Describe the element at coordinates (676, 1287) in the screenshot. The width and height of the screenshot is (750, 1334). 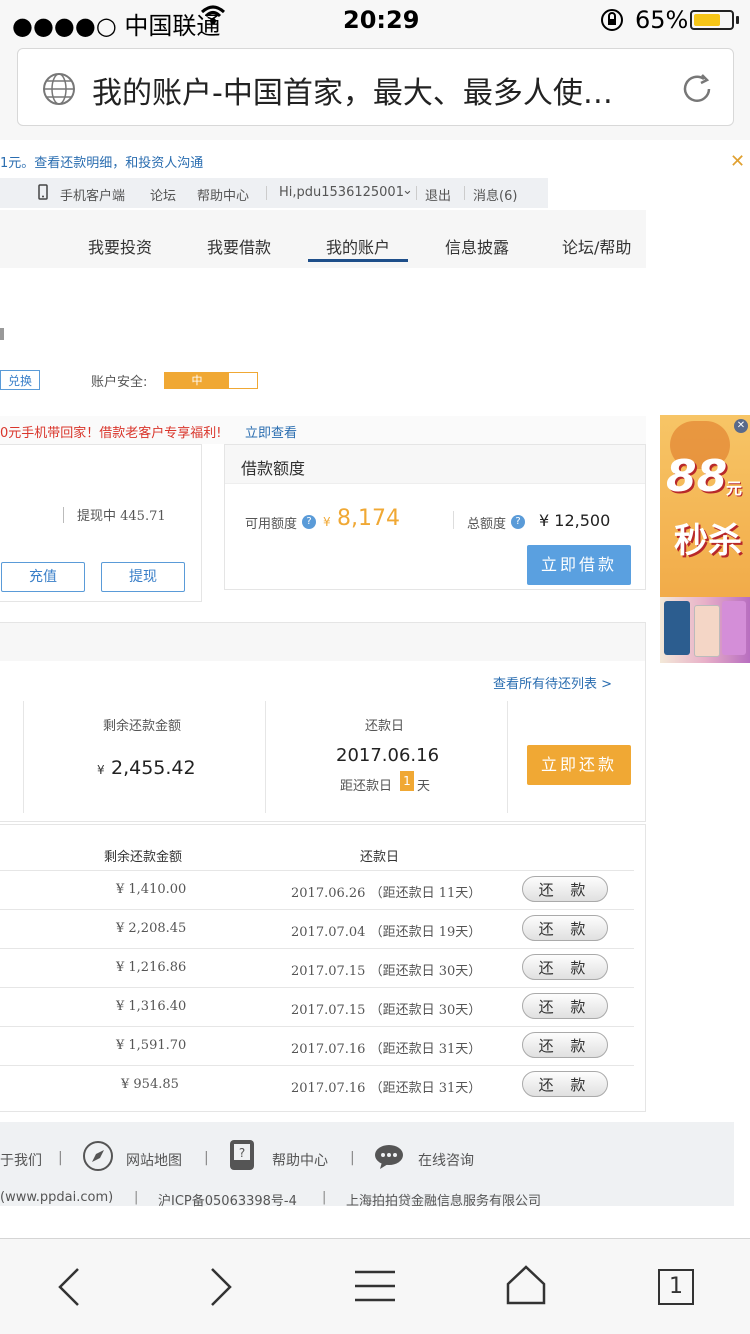
I see `tabs-button: 1` at that location.